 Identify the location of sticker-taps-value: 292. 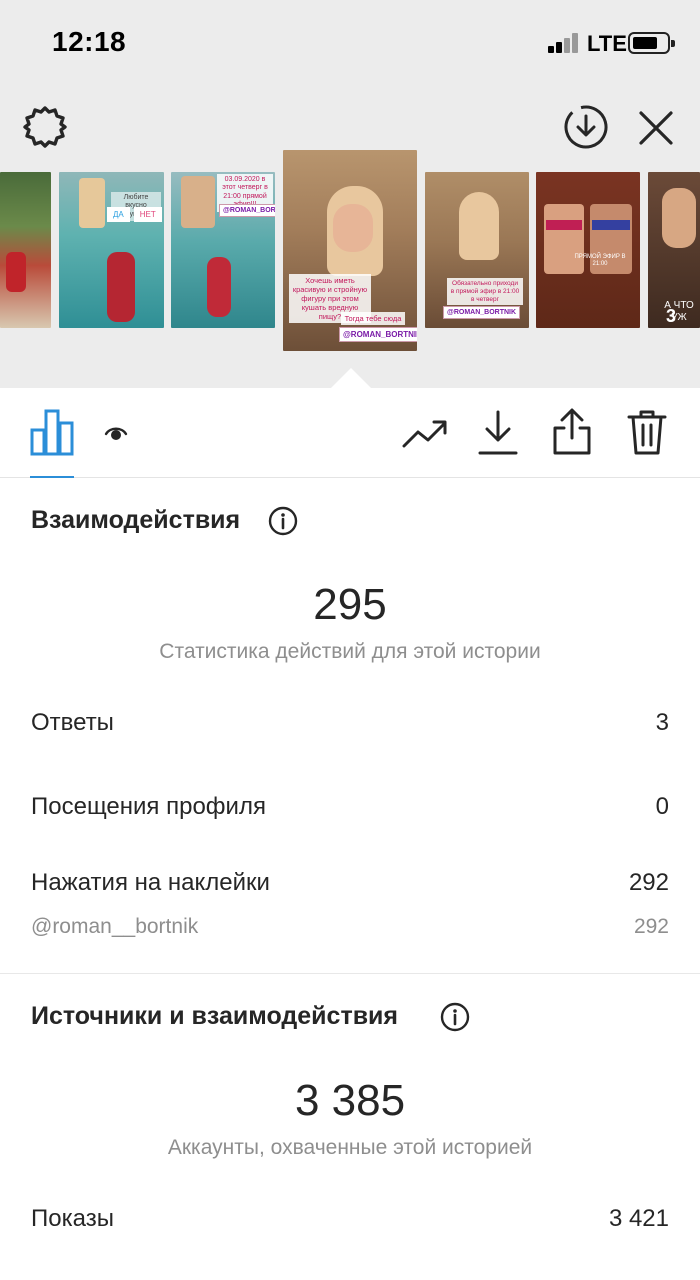
(648, 882).